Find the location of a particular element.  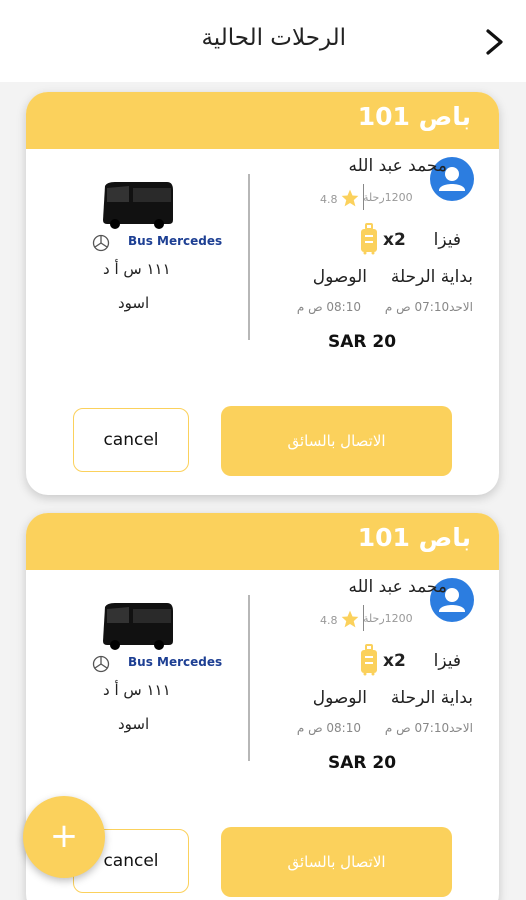

add-trip-button: + is located at coordinates (64, 837).